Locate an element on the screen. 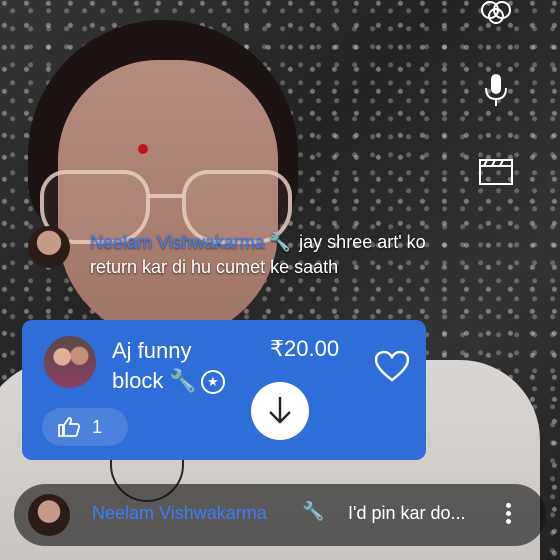 This screenshot has width=560, height=560. thumbs-up-icon is located at coordinates (69, 427).